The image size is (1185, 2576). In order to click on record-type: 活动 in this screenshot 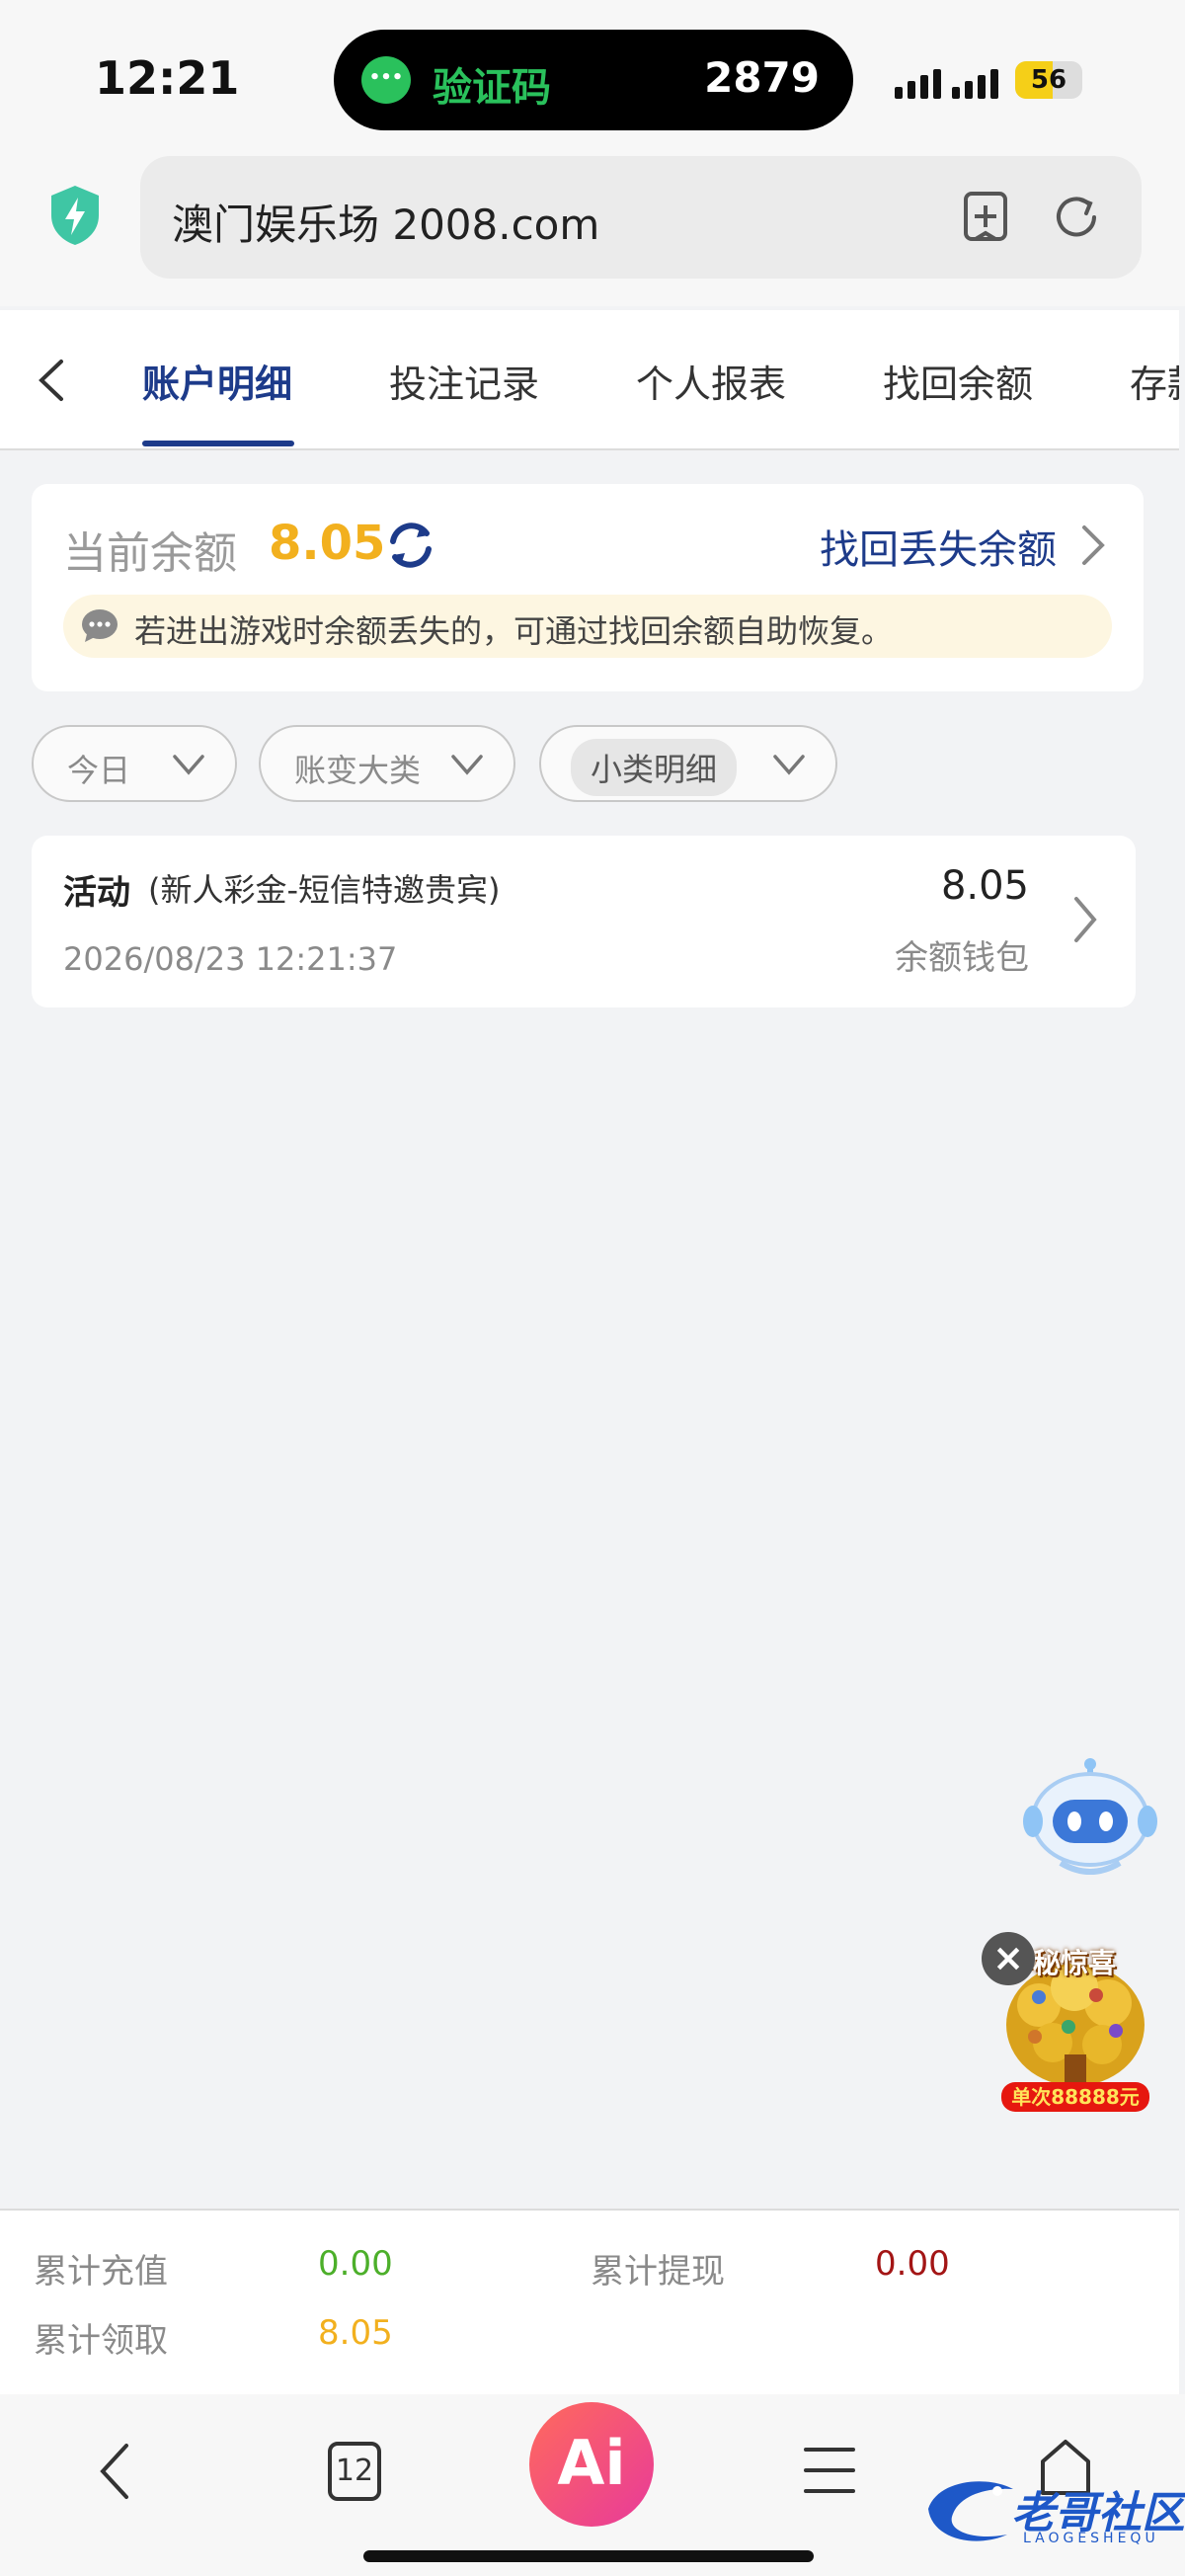, I will do `click(97, 893)`.